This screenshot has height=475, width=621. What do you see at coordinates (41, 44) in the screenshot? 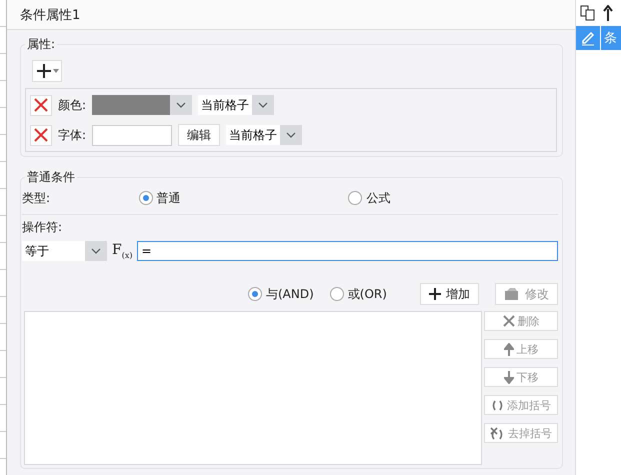
I see `group-legend: 属性:` at bounding box center [41, 44].